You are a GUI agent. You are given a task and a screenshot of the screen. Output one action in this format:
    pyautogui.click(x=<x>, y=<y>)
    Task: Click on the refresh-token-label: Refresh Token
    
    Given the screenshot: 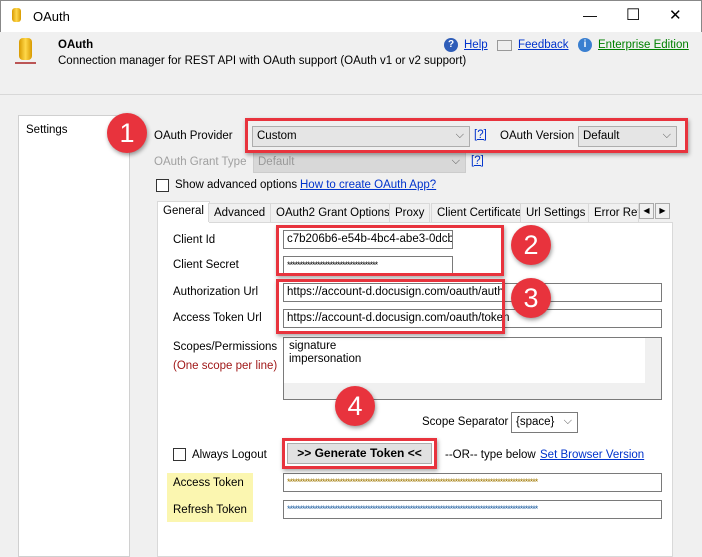 What is the action you would take?
    pyautogui.click(x=210, y=510)
    